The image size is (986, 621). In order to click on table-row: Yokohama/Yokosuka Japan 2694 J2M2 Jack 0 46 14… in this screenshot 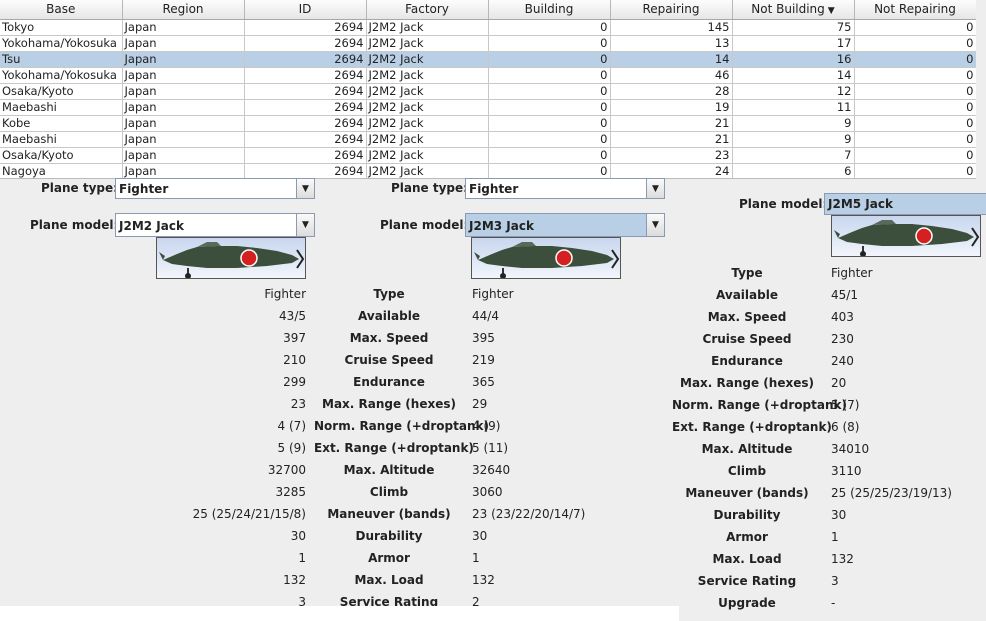, I will do `click(488, 75)`.